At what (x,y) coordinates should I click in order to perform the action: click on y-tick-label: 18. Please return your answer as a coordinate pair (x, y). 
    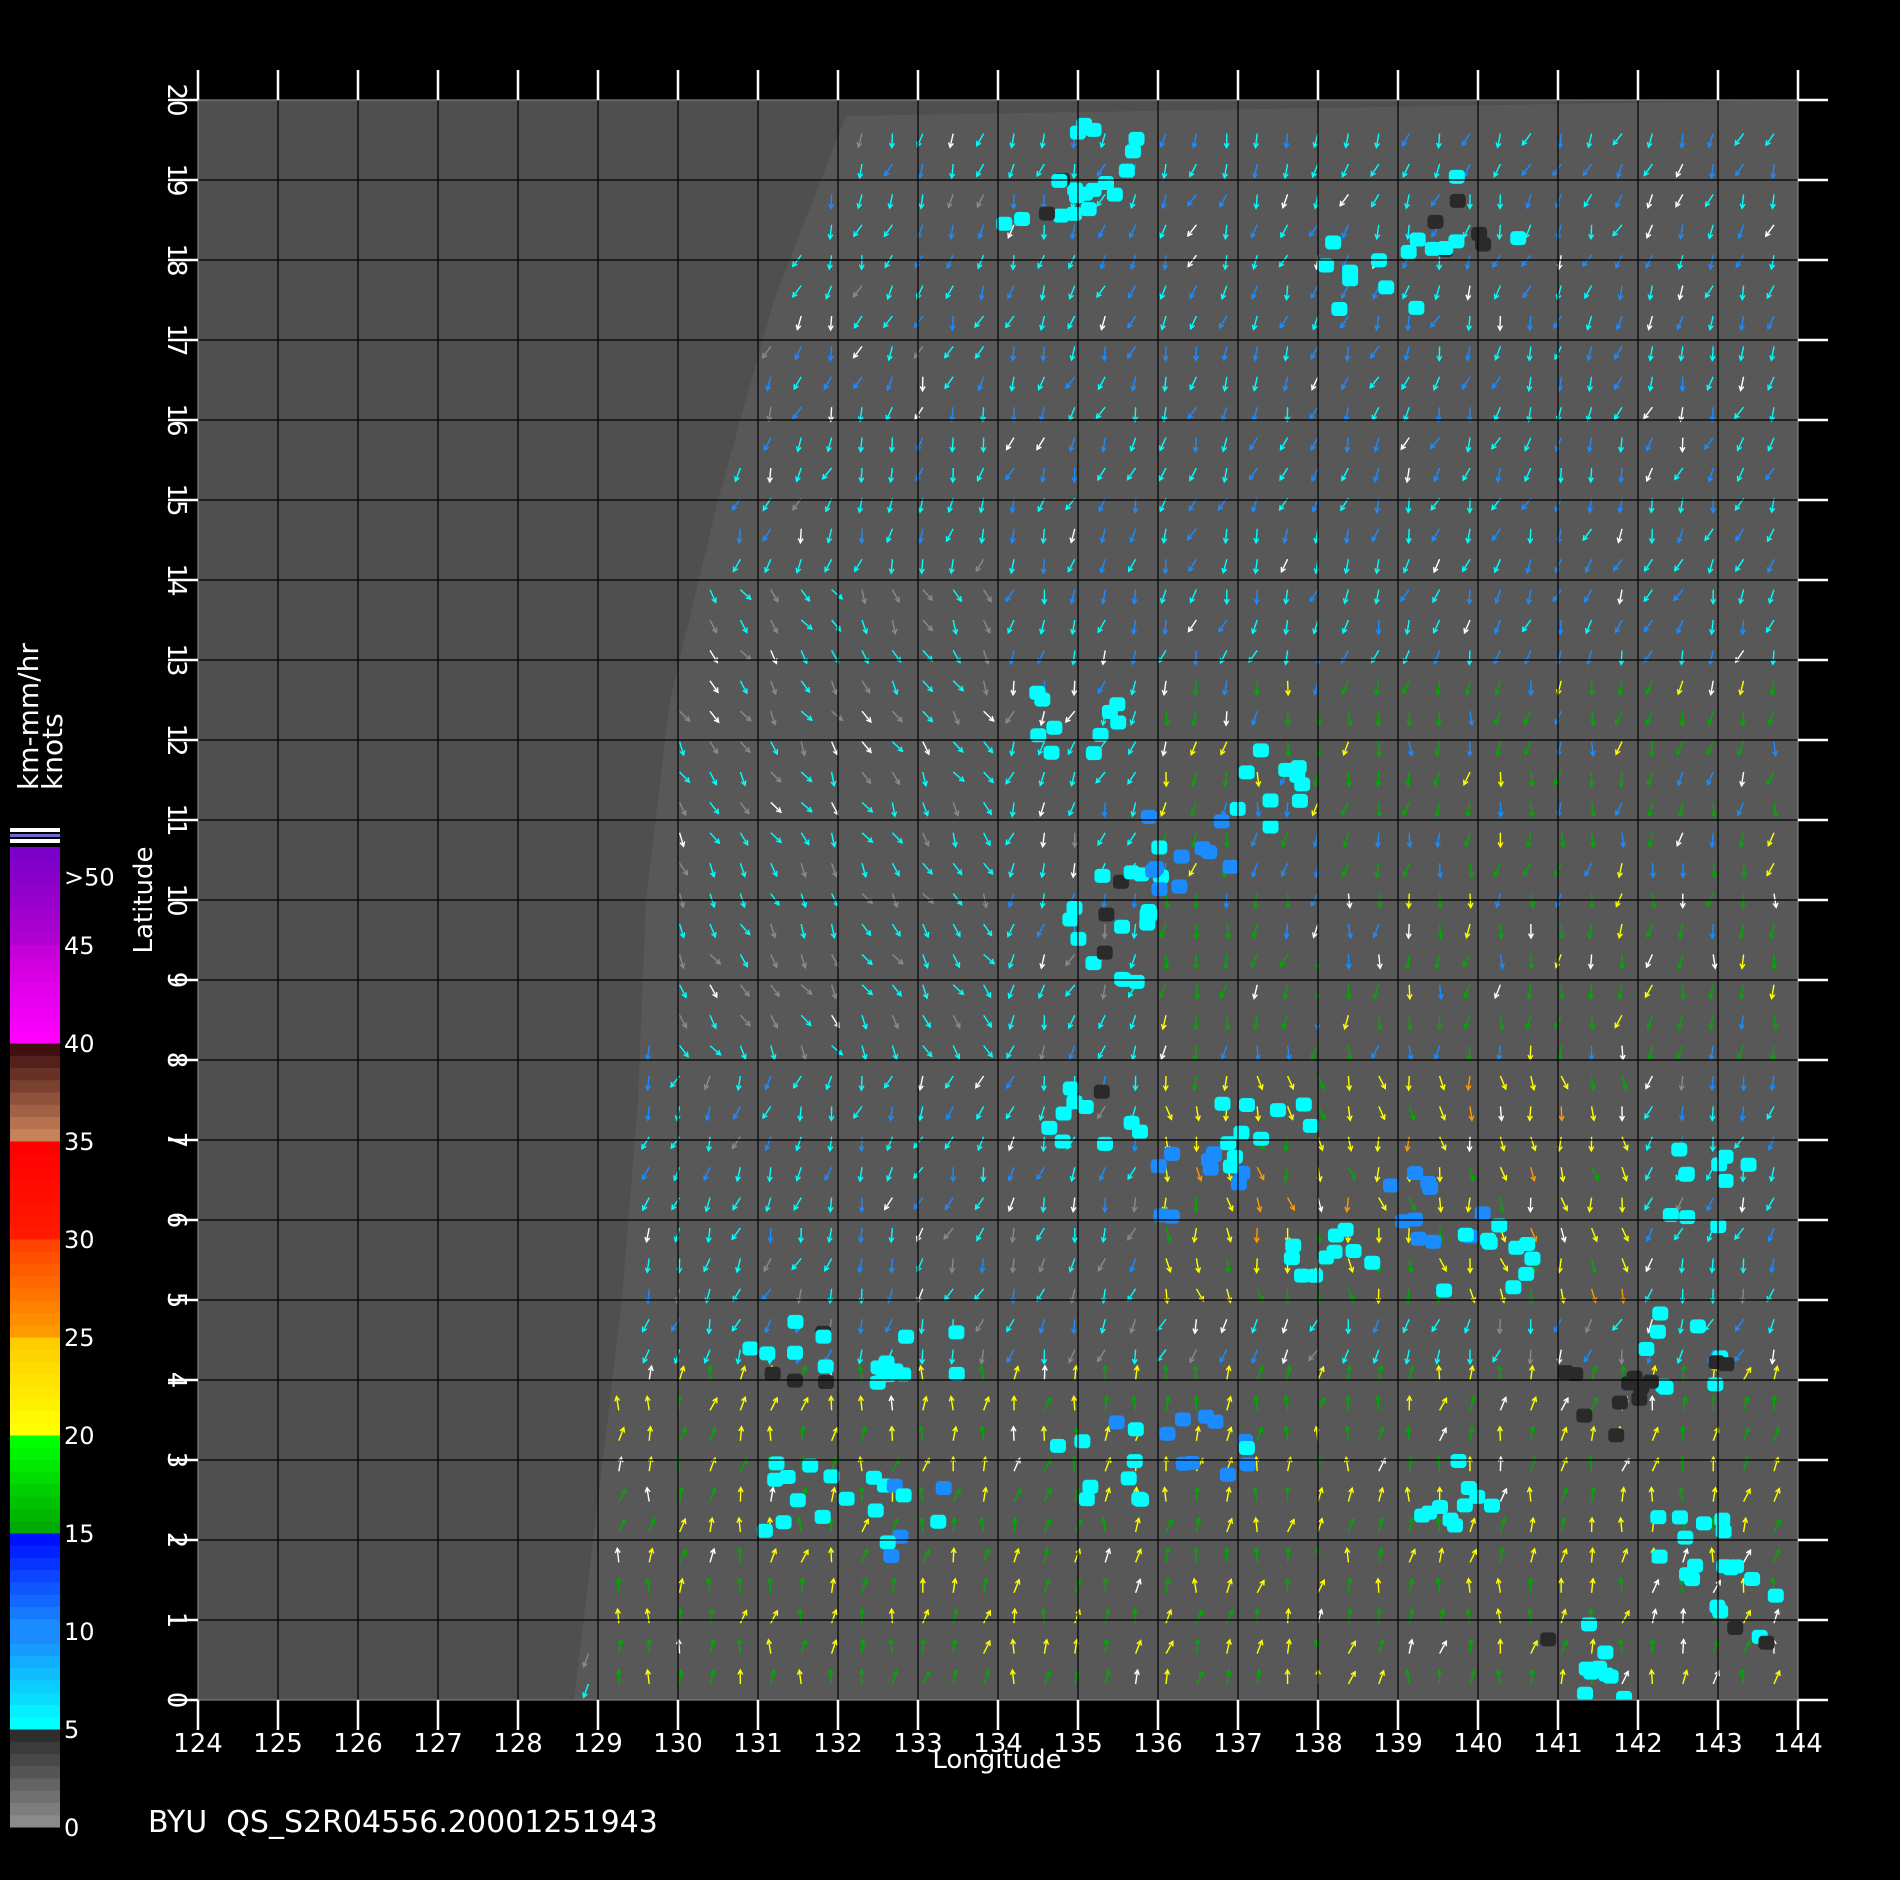
    Looking at the image, I should click on (176, 259).